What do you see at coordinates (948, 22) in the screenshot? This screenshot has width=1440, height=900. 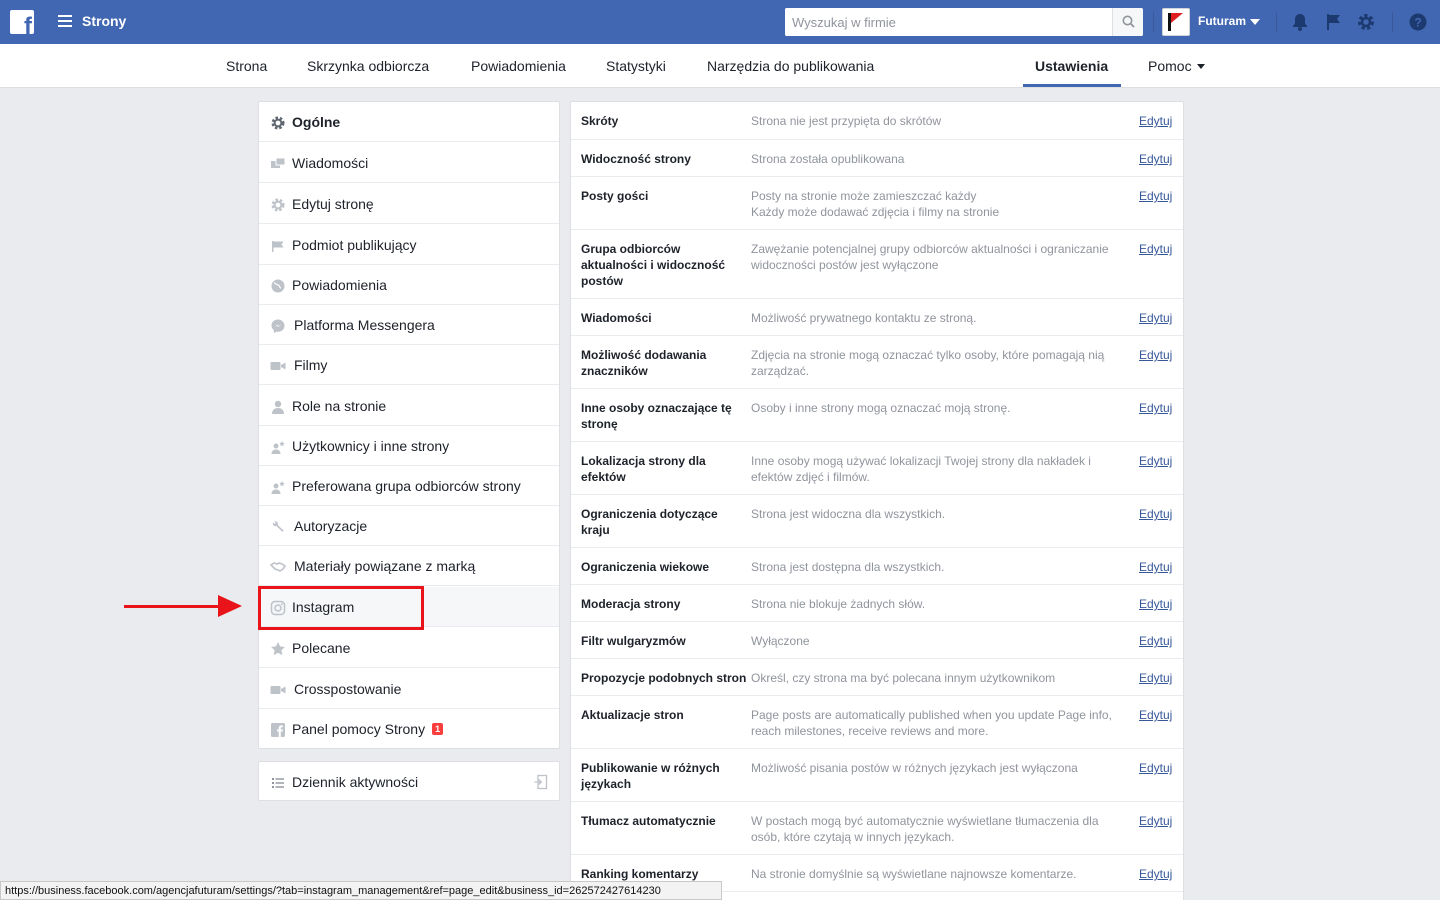 I see `search-input` at bounding box center [948, 22].